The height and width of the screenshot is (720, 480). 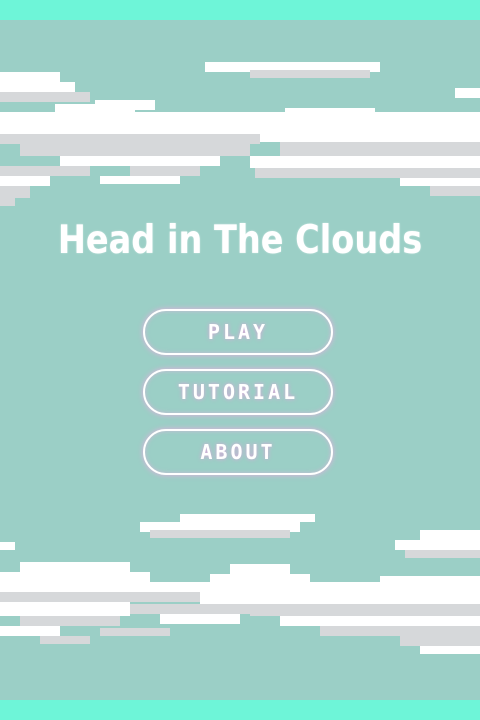 I want to click on about-button: ABOUT, so click(x=238, y=452).